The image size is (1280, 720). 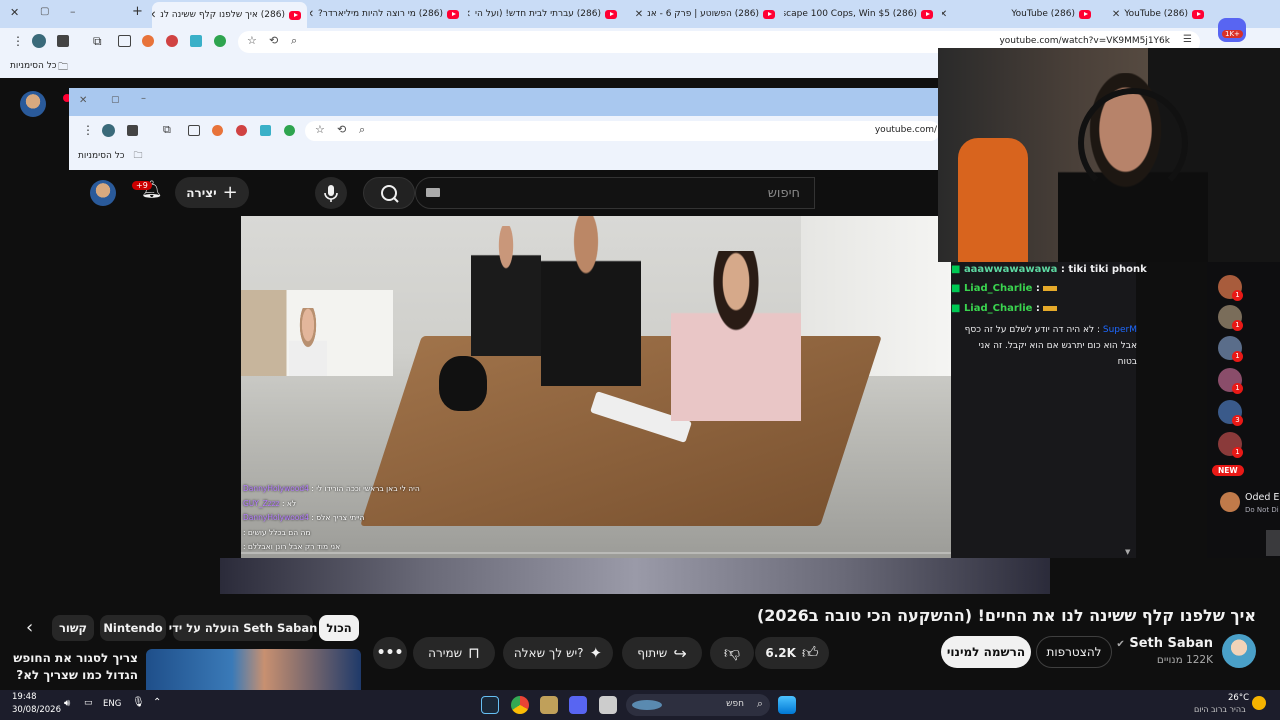 What do you see at coordinates (112, 704) in the screenshot?
I see `language-indicator: ENG` at bounding box center [112, 704].